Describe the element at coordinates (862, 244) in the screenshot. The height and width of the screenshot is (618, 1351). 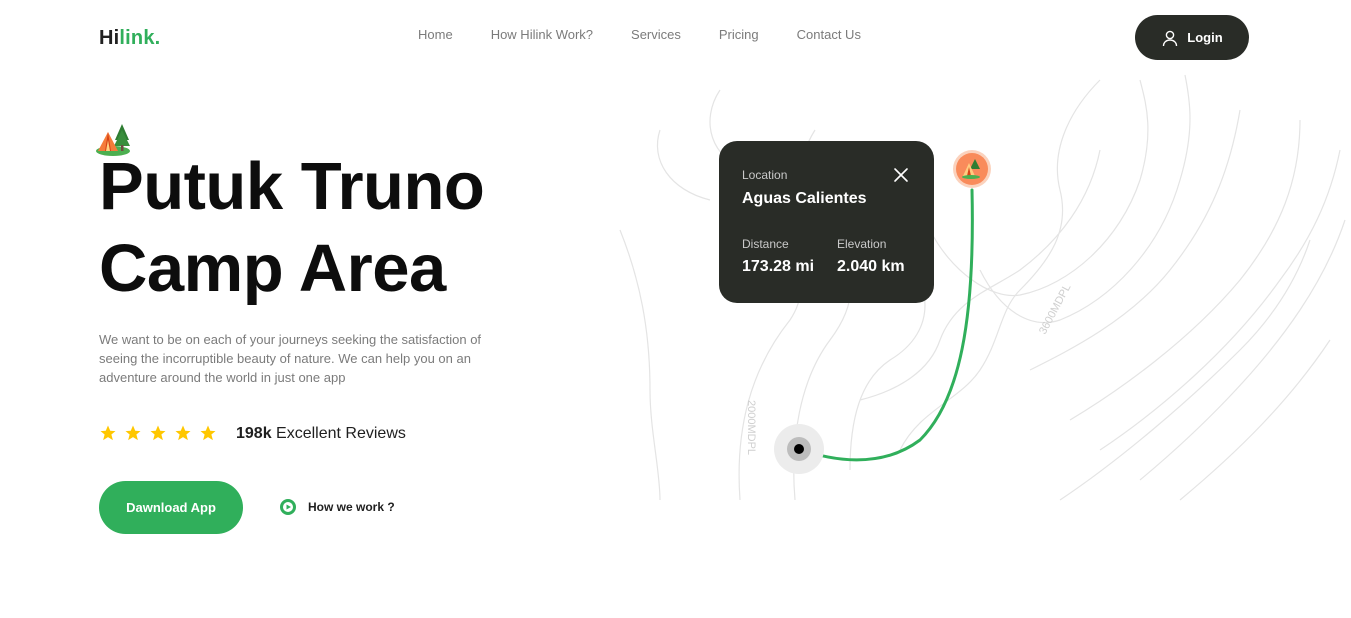
I see `elevation-label: Elevation` at that location.